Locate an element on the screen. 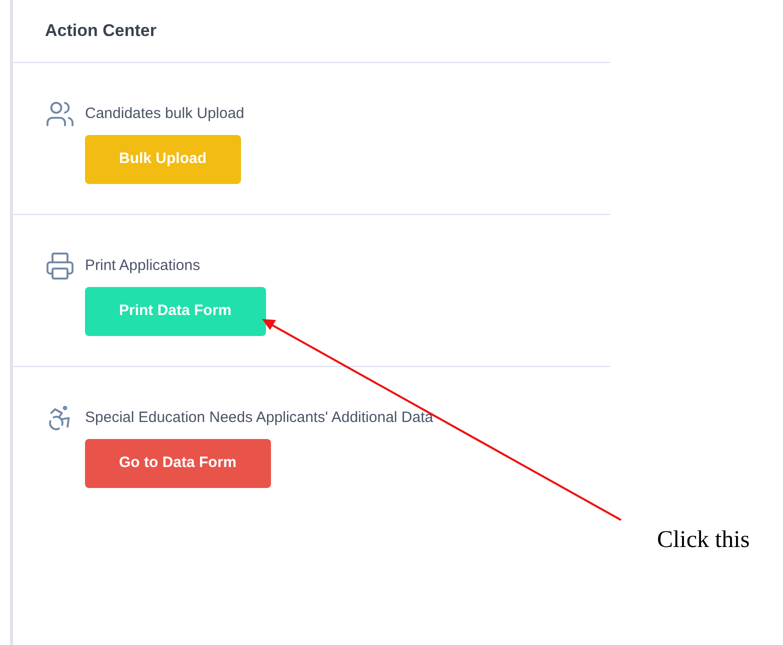 This screenshot has width=783, height=645. section-label: Print Applications is located at coordinates (142, 266).